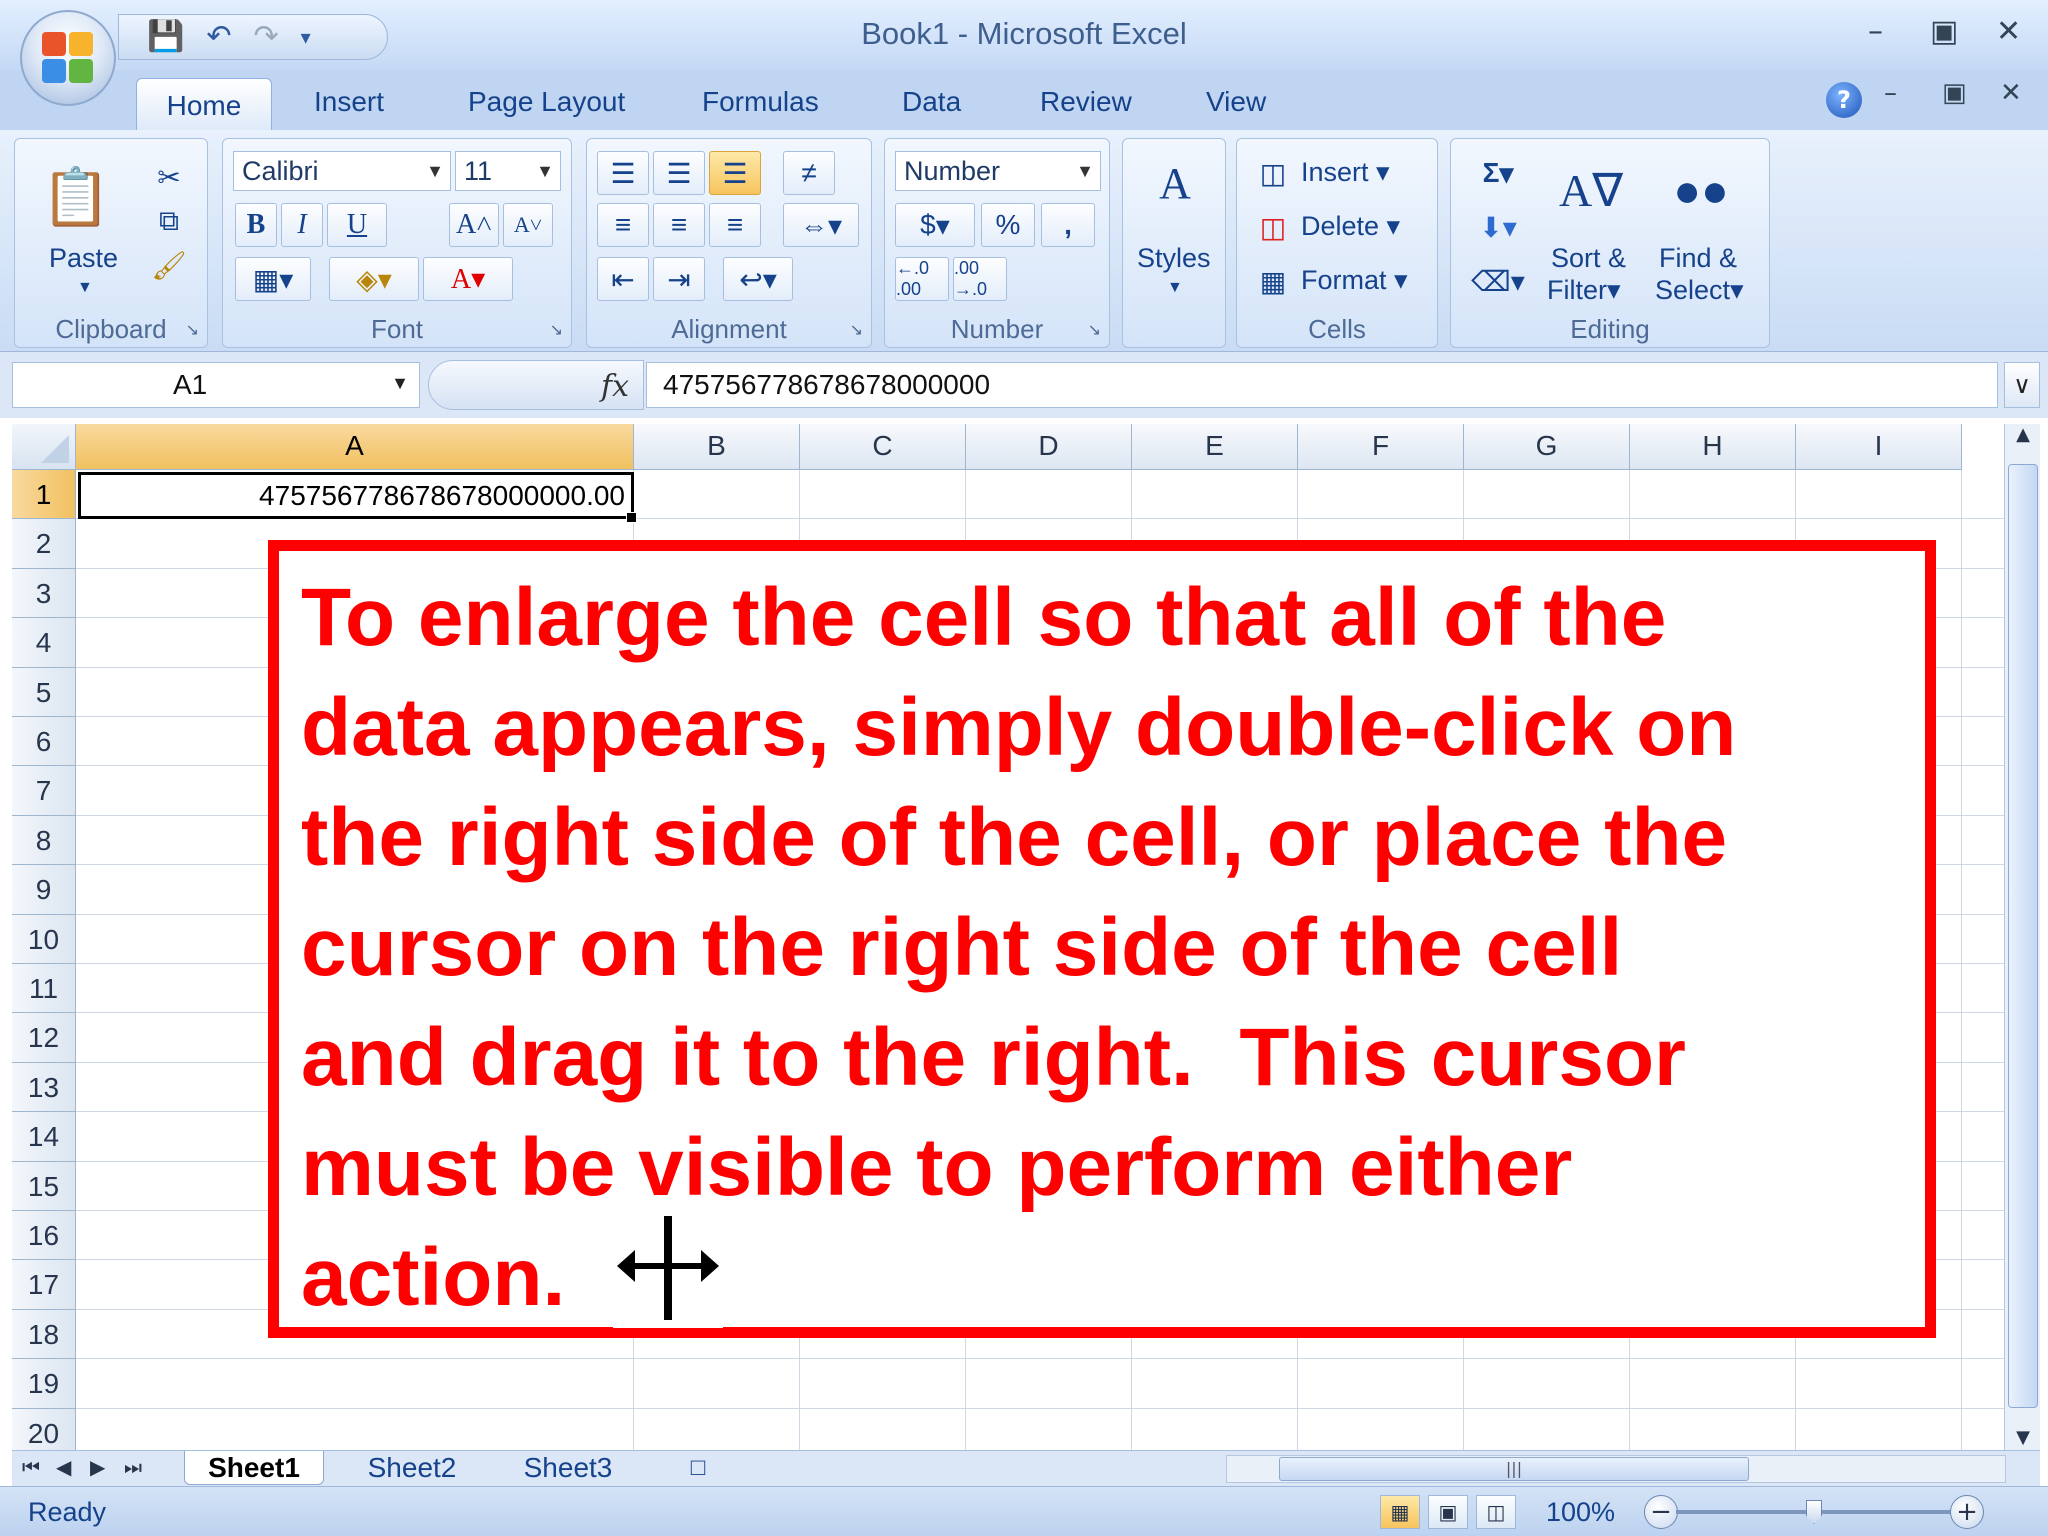  I want to click on cut-icon: ✂, so click(169, 177).